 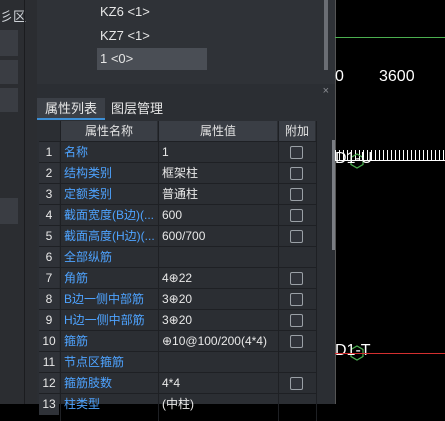 What do you see at coordinates (49, 152) in the screenshot?
I see `row-number: 1` at bounding box center [49, 152].